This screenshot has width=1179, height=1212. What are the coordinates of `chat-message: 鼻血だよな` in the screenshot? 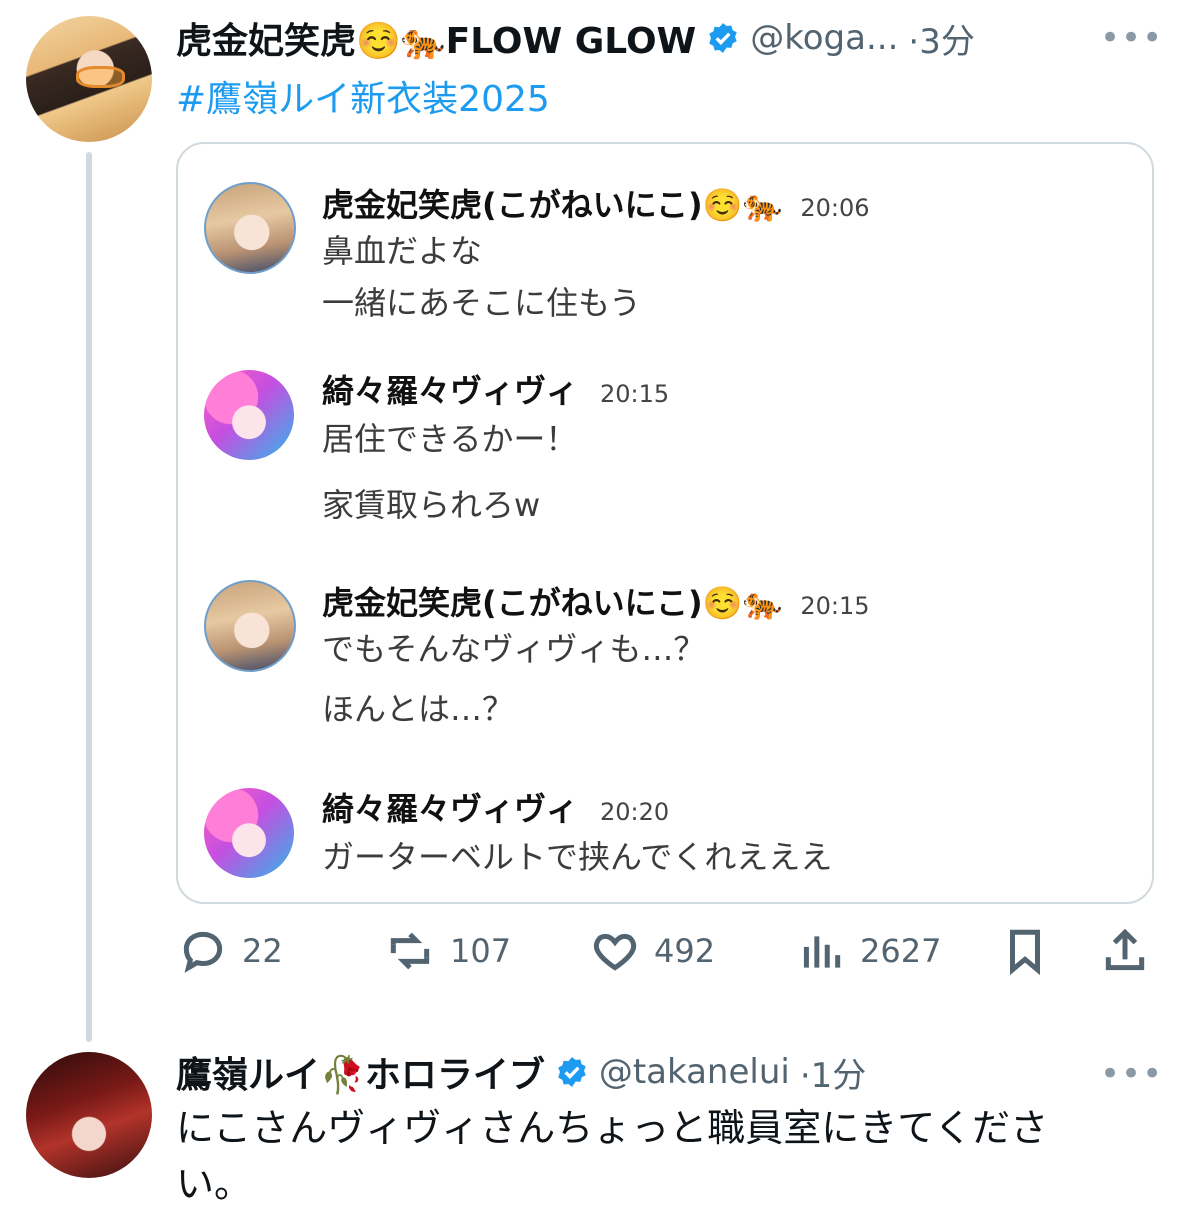 It's located at (402, 251).